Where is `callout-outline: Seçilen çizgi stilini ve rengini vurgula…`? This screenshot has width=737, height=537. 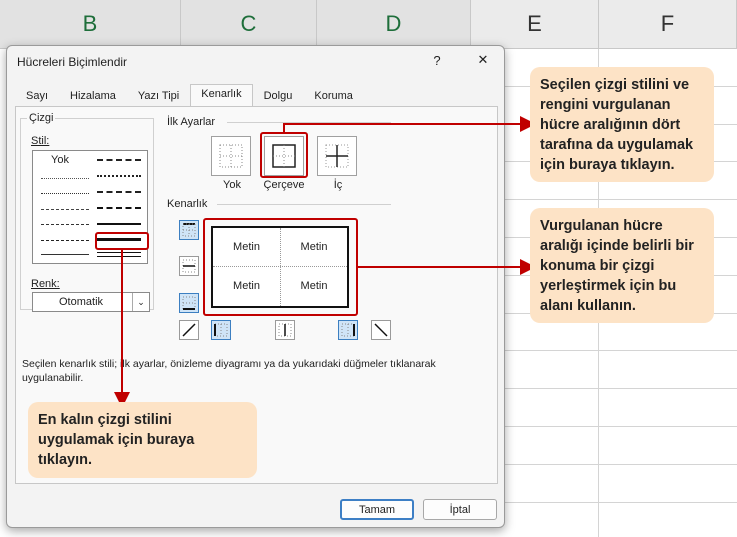 callout-outline: Seçilen çizgi stilini ve rengini vurgula… is located at coordinates (622, 124).